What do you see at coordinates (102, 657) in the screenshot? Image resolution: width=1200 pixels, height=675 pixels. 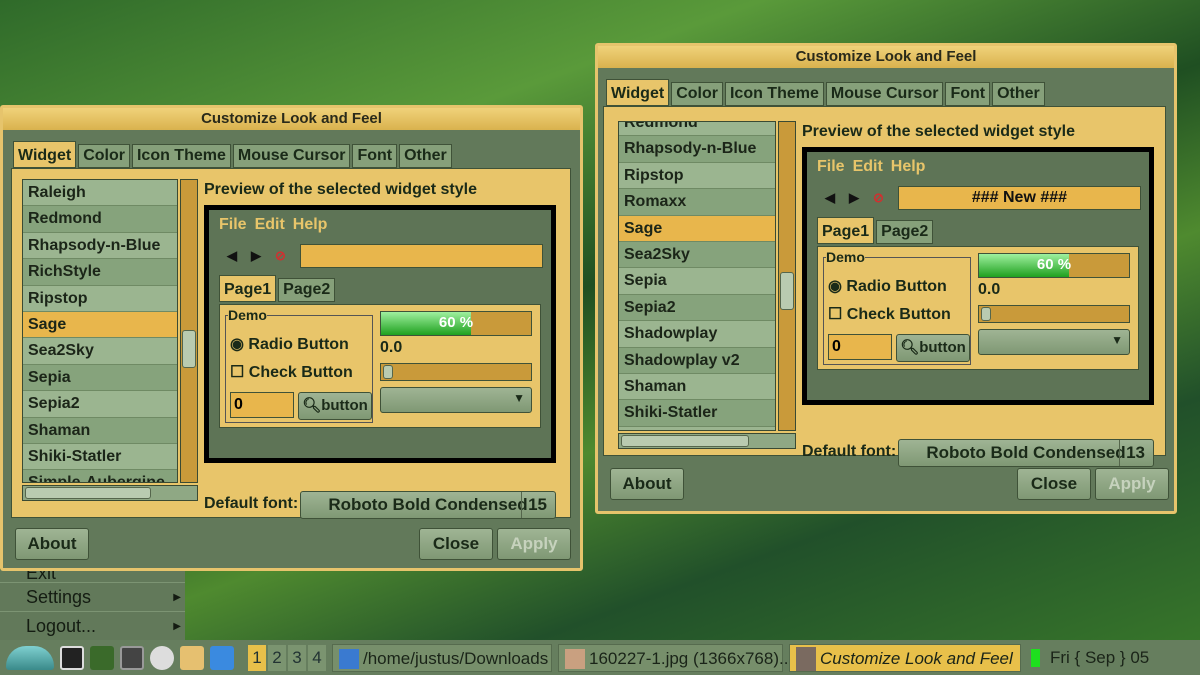 I see `media-icon` at bounding box center [102, 657].